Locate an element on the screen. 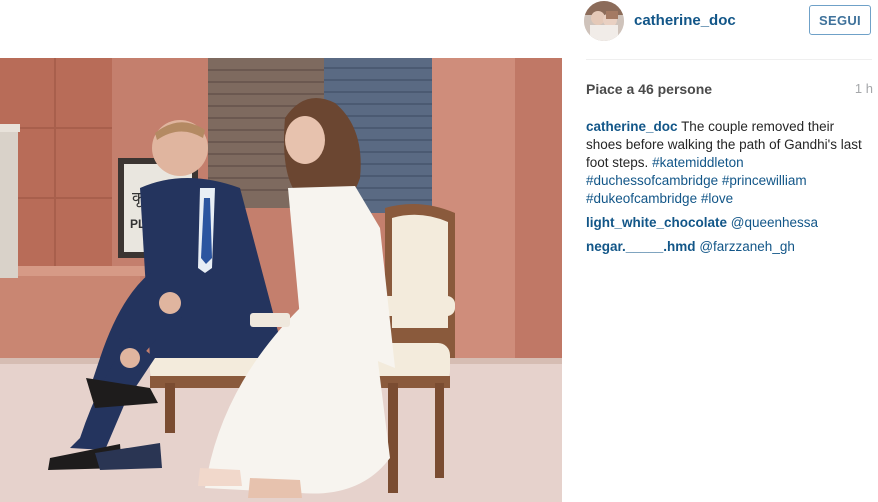  hashtag-link: #dukeofcambridge is located at coordinates (641, 198).